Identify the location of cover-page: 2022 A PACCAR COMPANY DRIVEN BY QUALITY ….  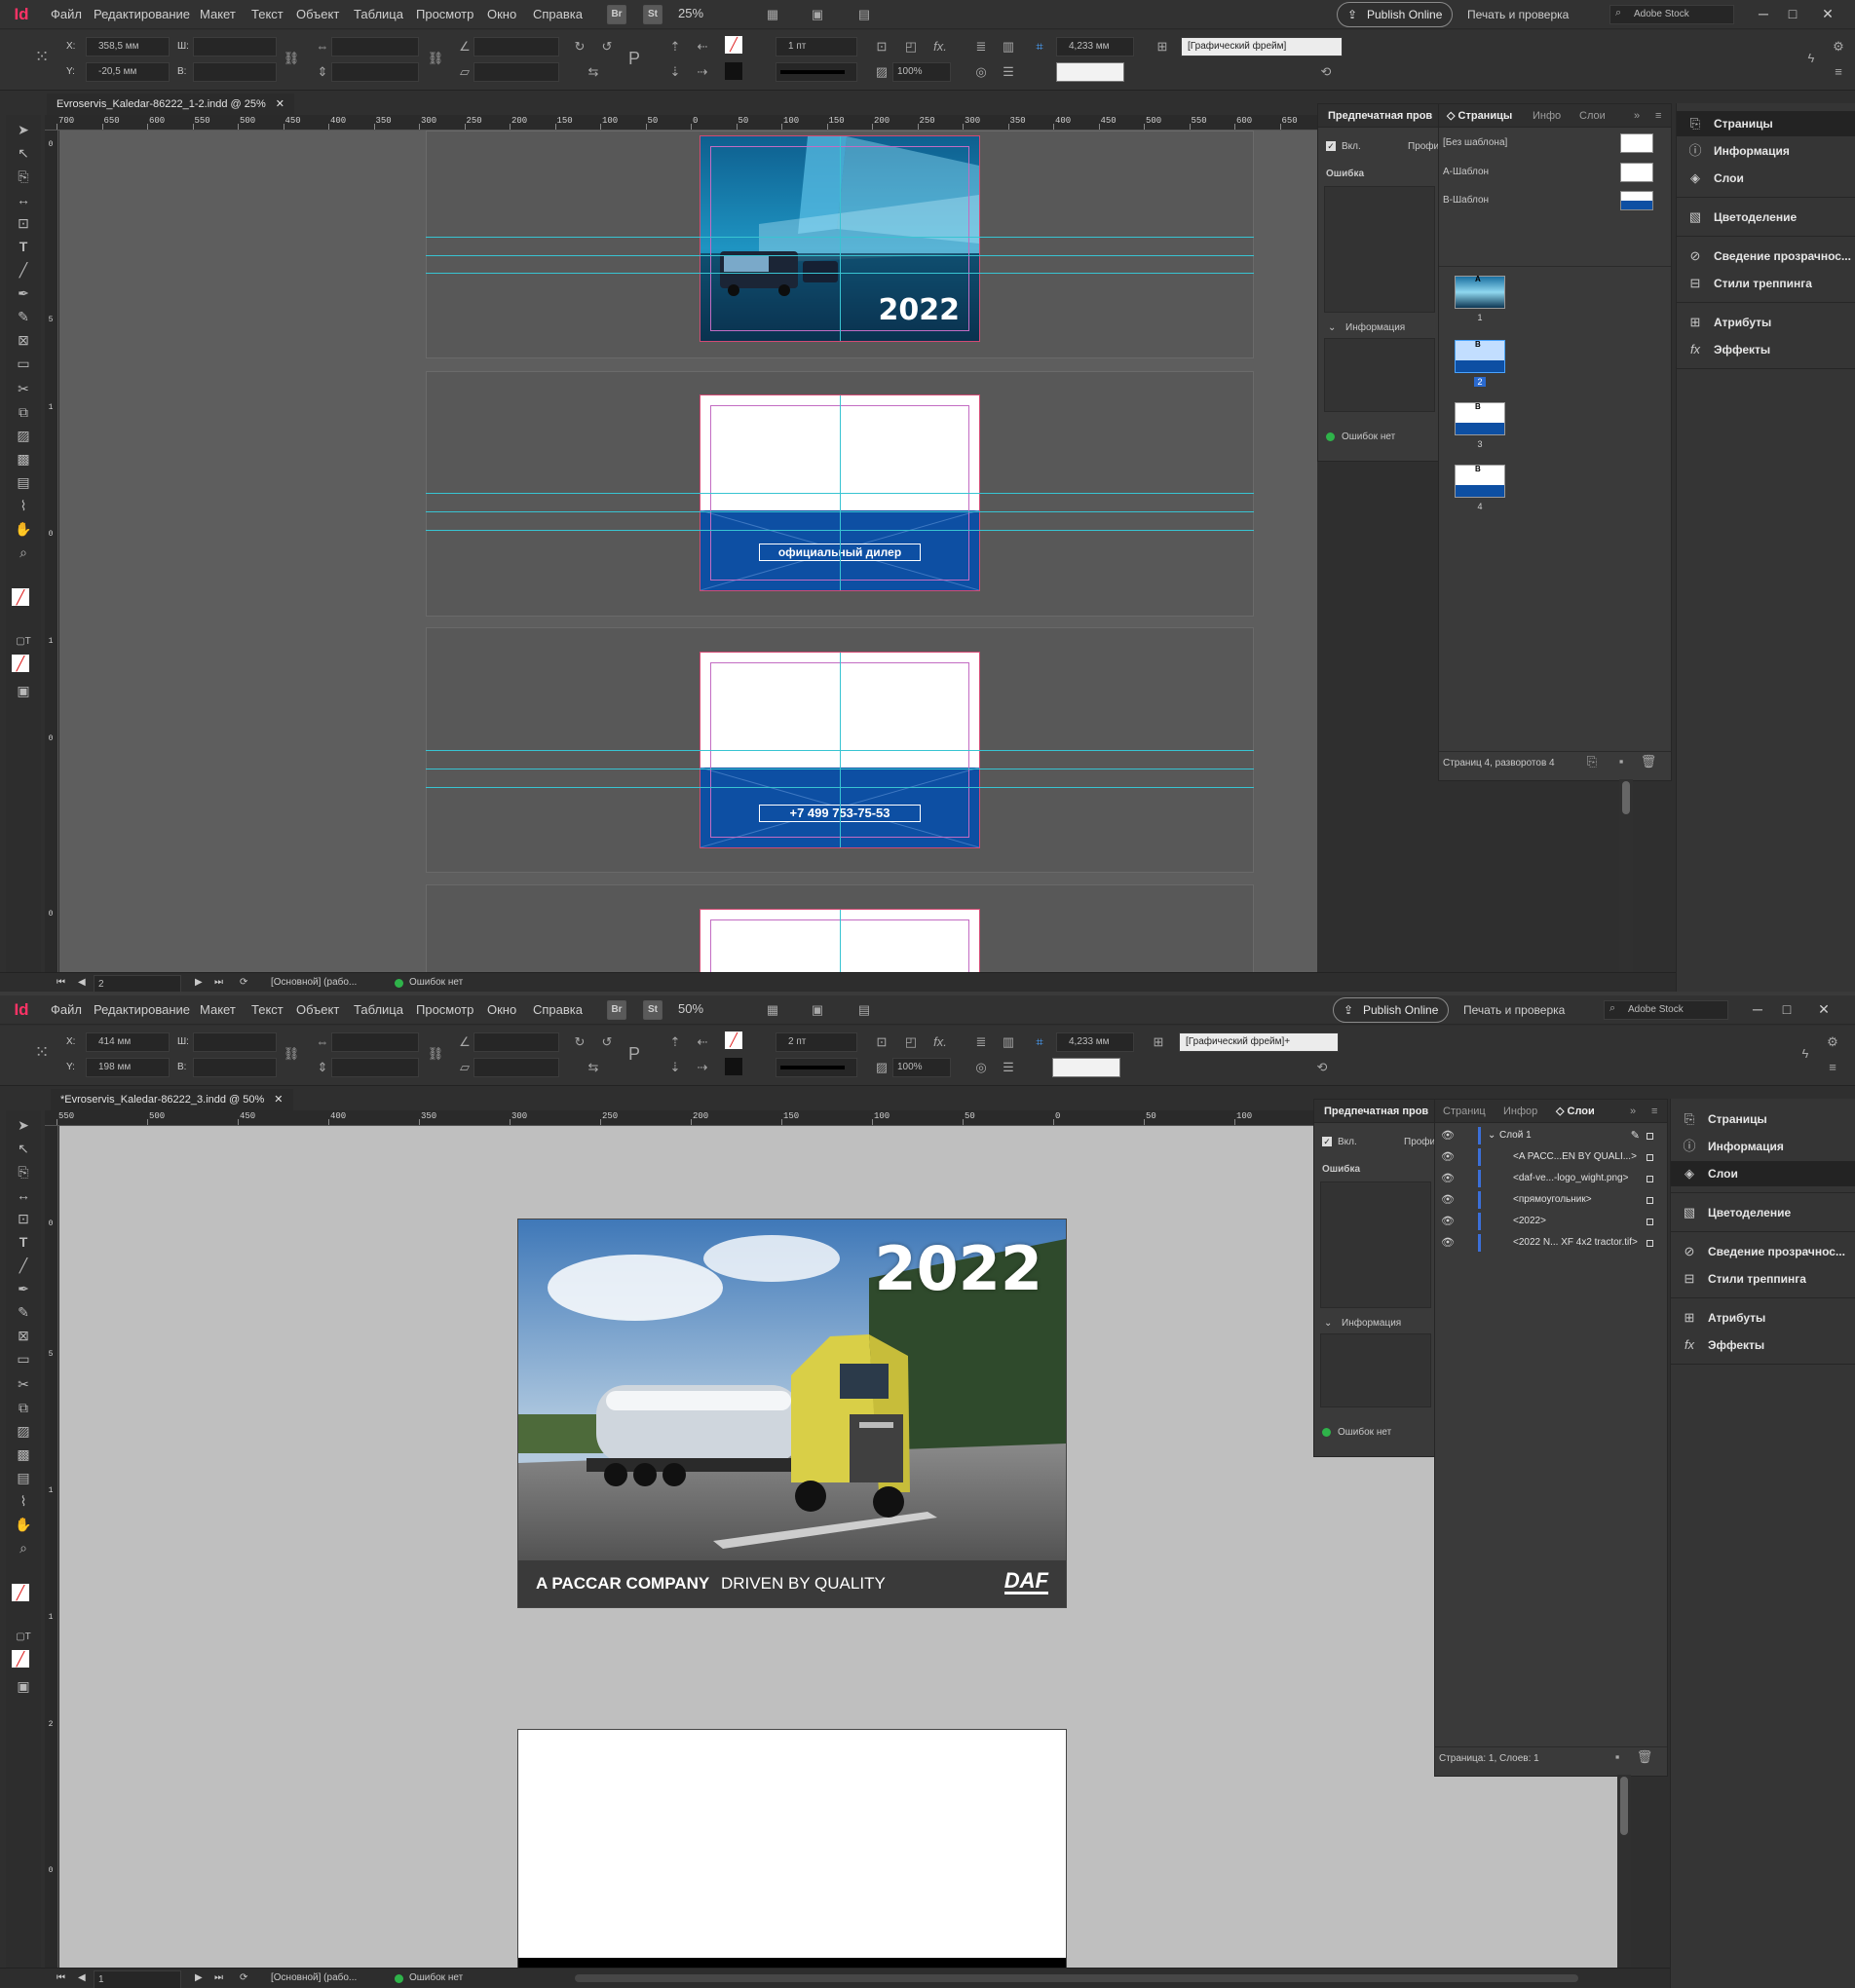
(792, 1413).